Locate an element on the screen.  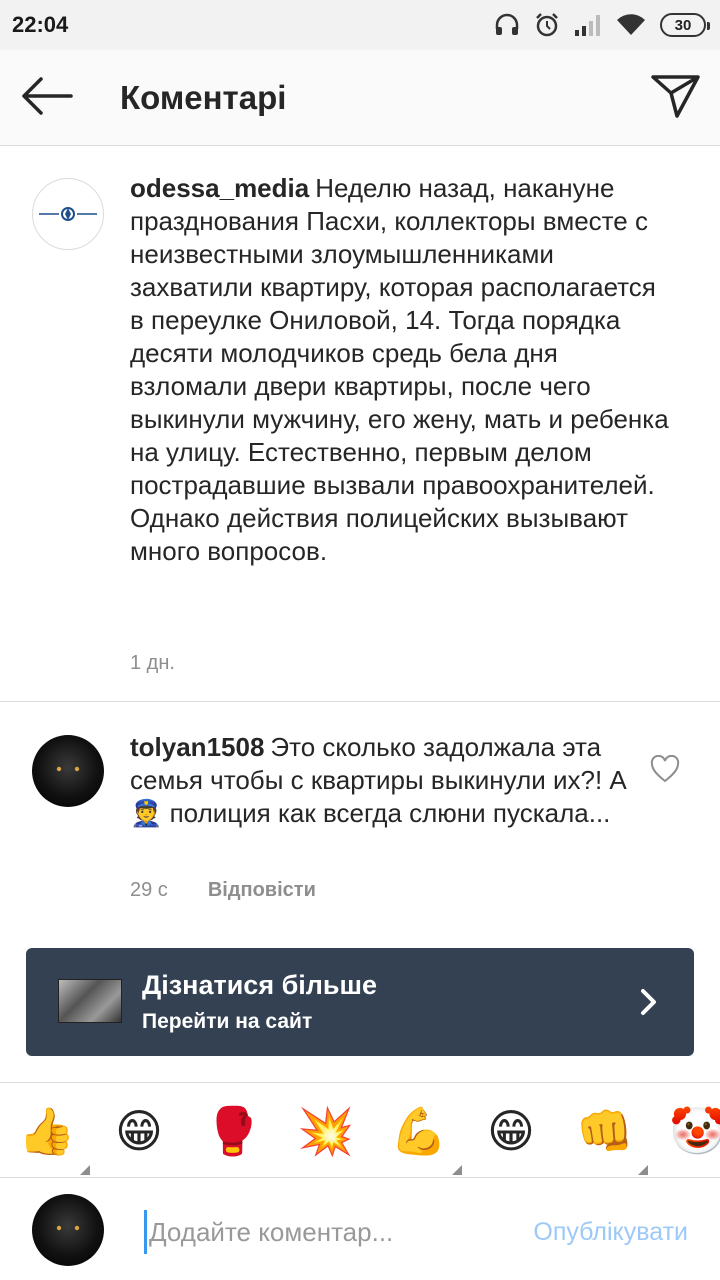
back-button is located at coordinates (47, 98).